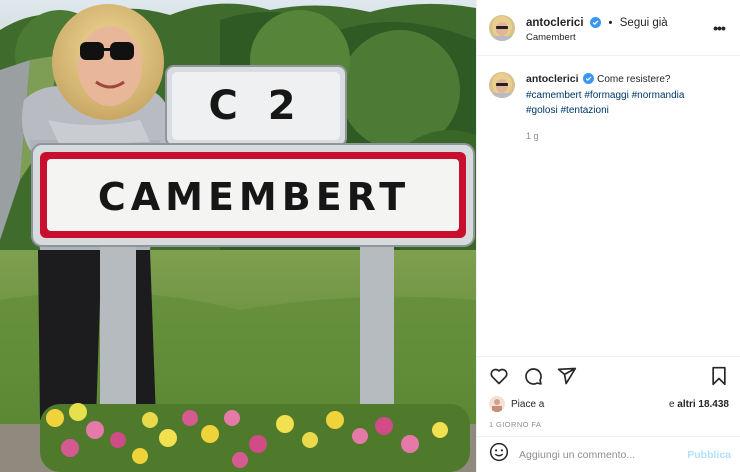  What do you see at coordinates (552, 79) in the screenshot?
I see `caption-username: antoclerici` at bounding box center [552, 79].